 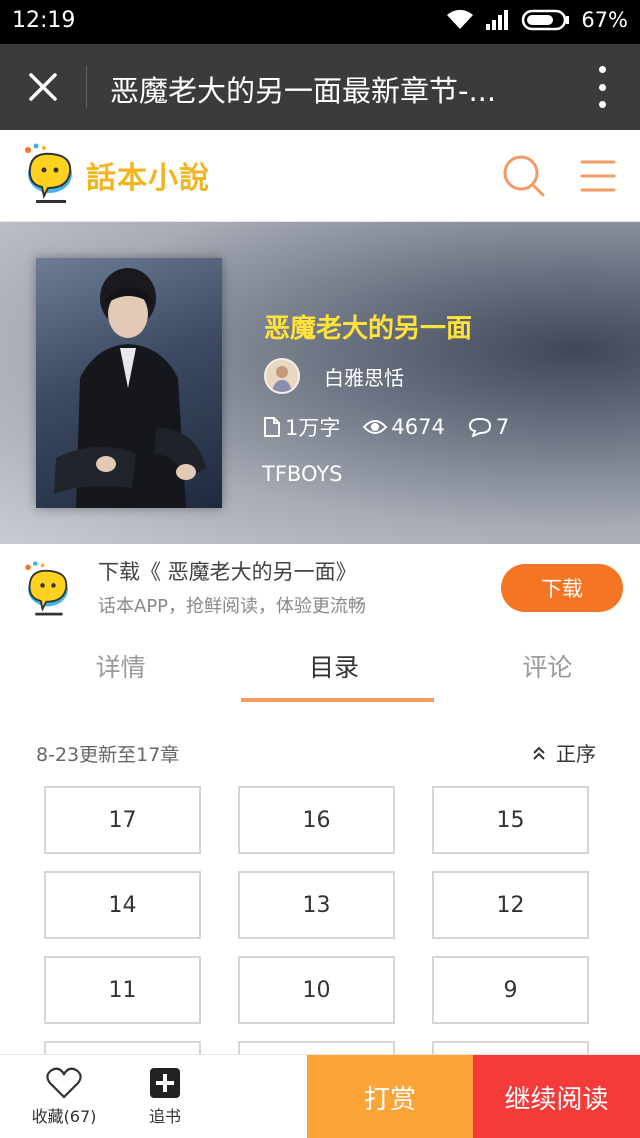 I want to click on word-count-stat: 1万字, so click(x=301, y=427).